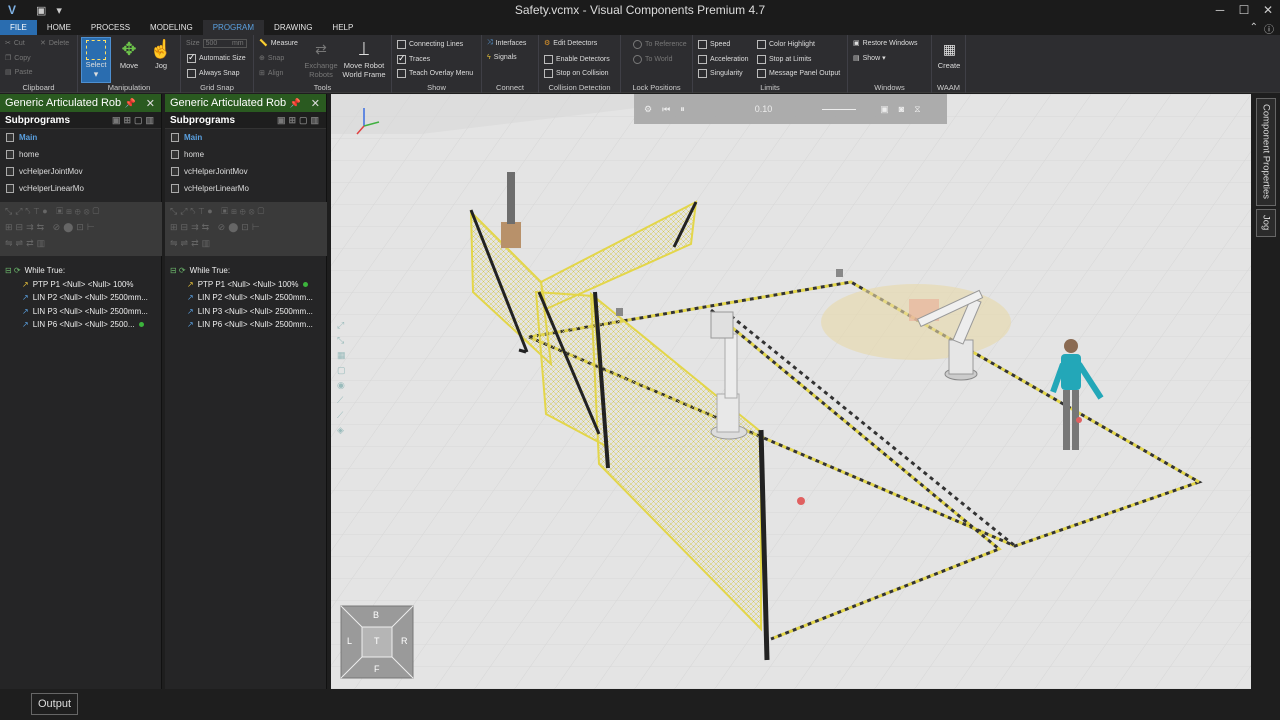  What do you see at coordinates (723, 59) in the screenshot?
I see `acceleration-checkbox: Acceleration` at bounding box center [723, 59].